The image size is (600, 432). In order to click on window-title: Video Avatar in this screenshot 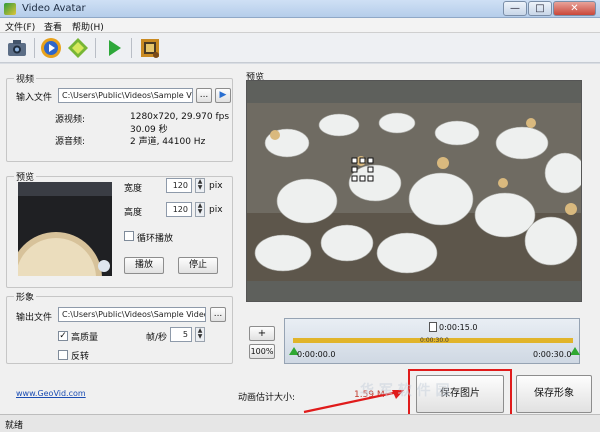, I will do `click(54, 8)`.